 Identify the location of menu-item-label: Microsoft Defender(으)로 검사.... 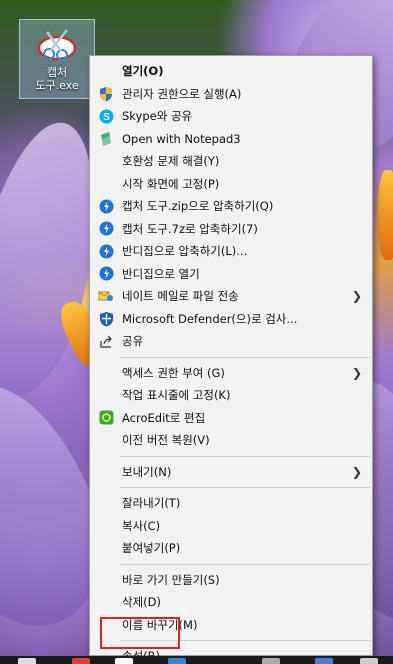
(210, 318).